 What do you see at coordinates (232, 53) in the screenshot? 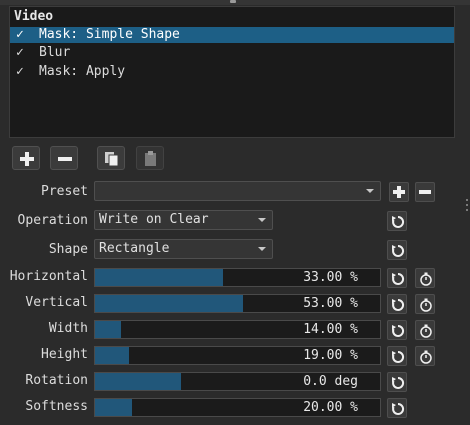
I see `filter-item-blur: ✓ Blur` at bounding box center [232, 53].